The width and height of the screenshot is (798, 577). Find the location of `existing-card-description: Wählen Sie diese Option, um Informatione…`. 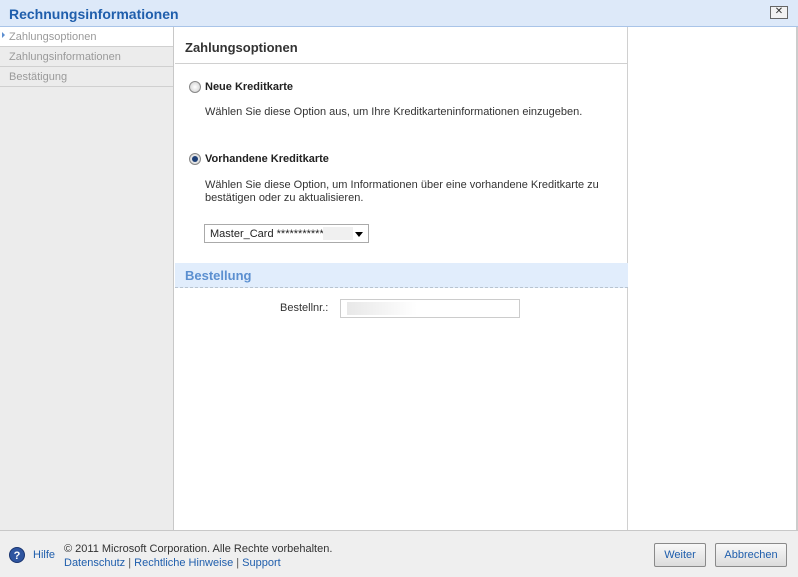

existing-card-description: Wählen Sie diese Option, um Informatione… is located at coordinates (402, 191).